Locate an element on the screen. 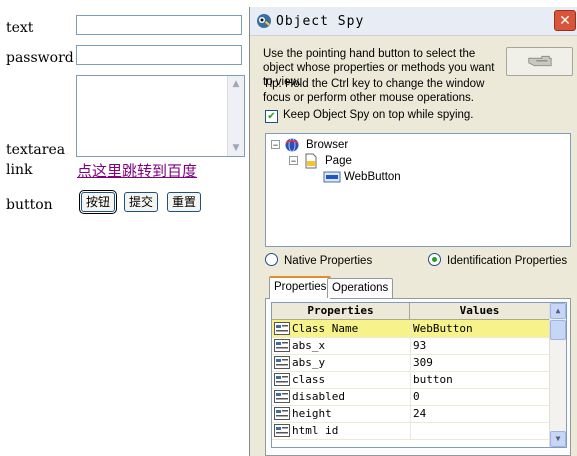 This screenshot has width=577, height=456. webbutton-label: WebButton is located at coordinates (372, 177).